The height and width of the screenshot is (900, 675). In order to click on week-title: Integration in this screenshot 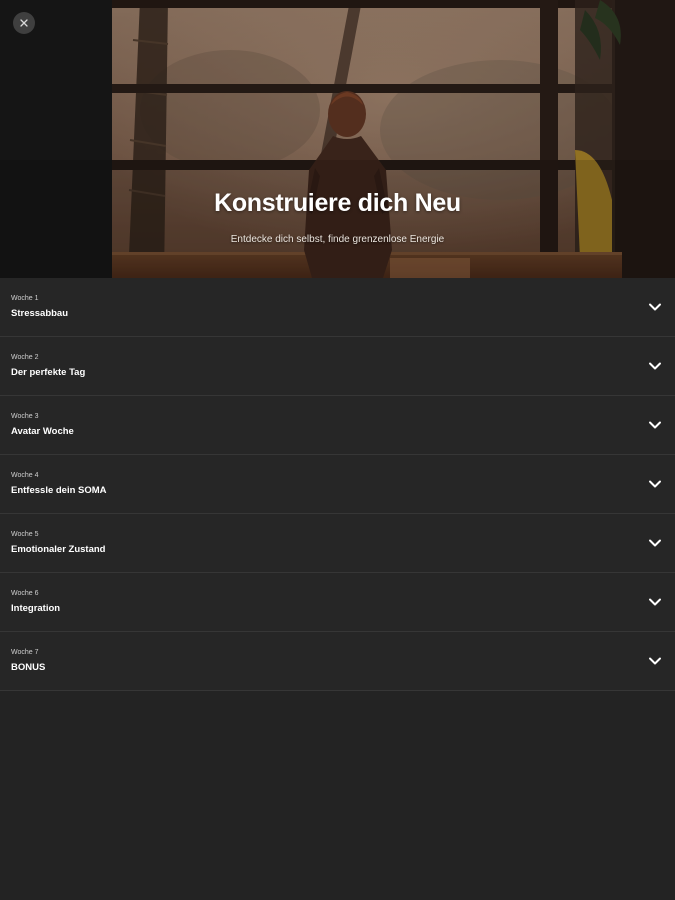, I will do `click(36, 608)`.